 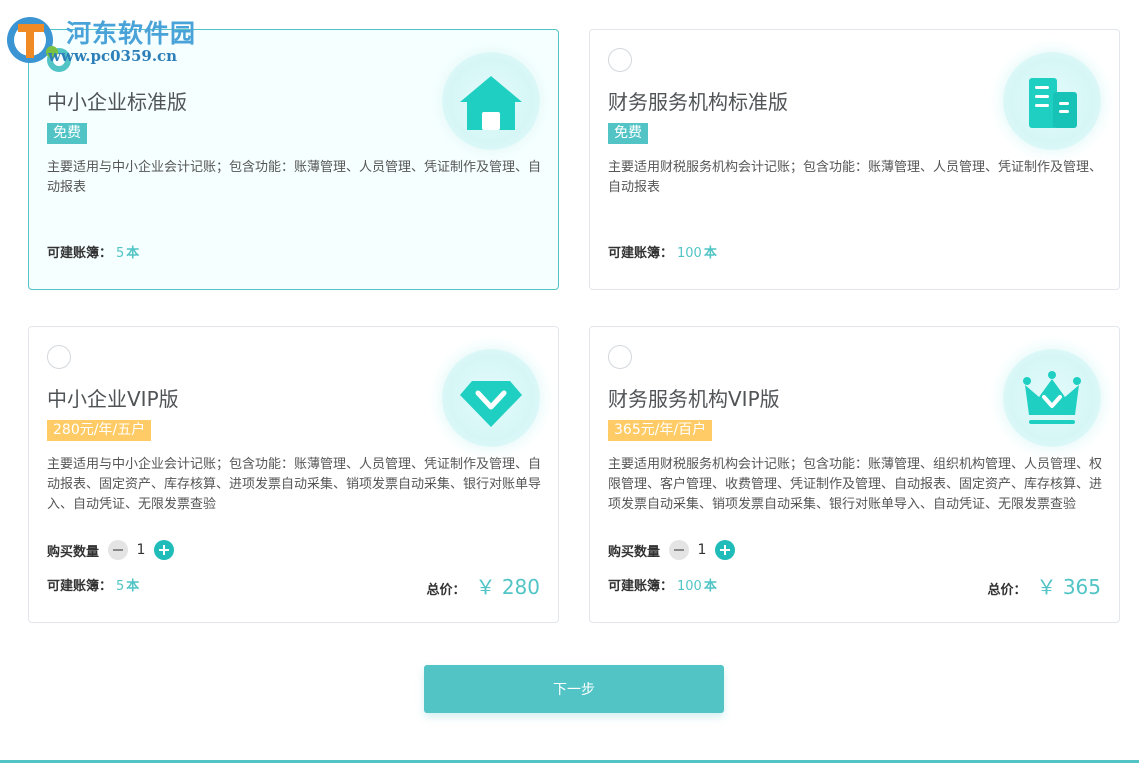 What do you see at coordinates (491, 398) in the screenshot?
I see `diamond-icon` at bounding box center [491, 398].